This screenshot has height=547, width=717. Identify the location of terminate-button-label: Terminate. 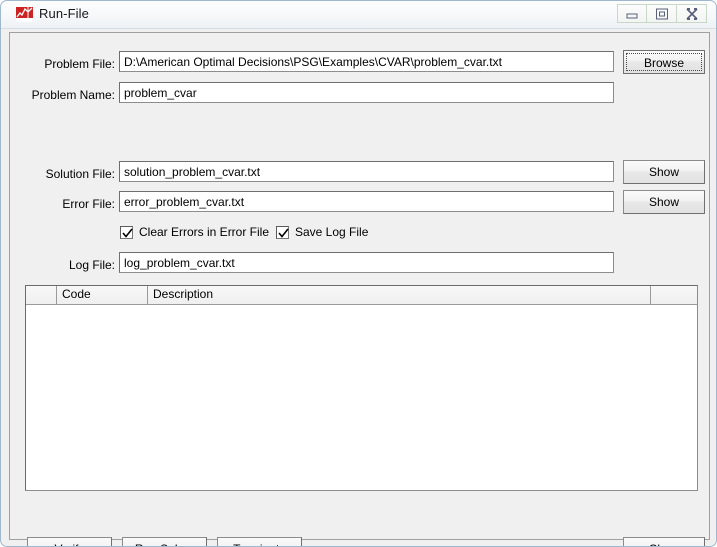
(259, 544).